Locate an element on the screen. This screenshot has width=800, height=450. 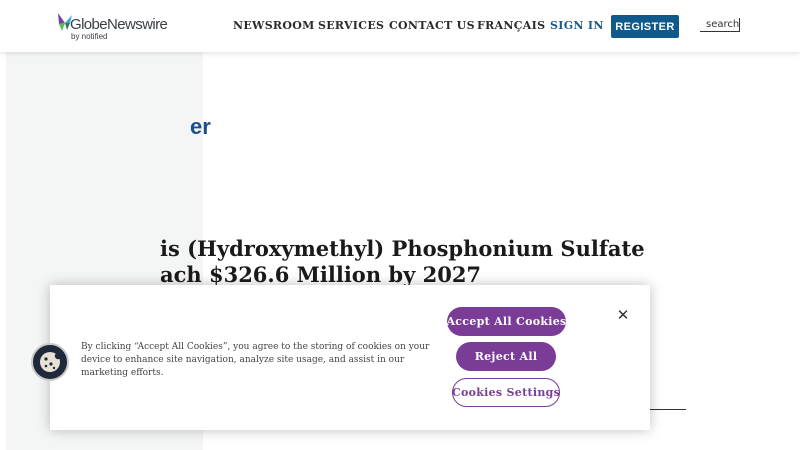
headline-line-1: is (Hydroxymethyl) Phosphonium Sulfate is located at coordinates (402, 248).